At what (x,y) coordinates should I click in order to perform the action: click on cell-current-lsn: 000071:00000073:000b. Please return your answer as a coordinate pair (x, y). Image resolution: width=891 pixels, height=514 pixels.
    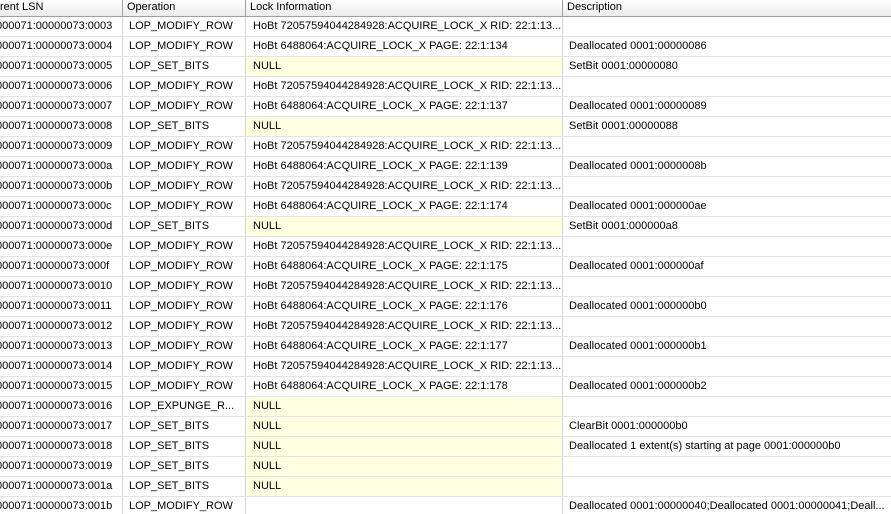
    Looking at the image, I should click on (61, 186).